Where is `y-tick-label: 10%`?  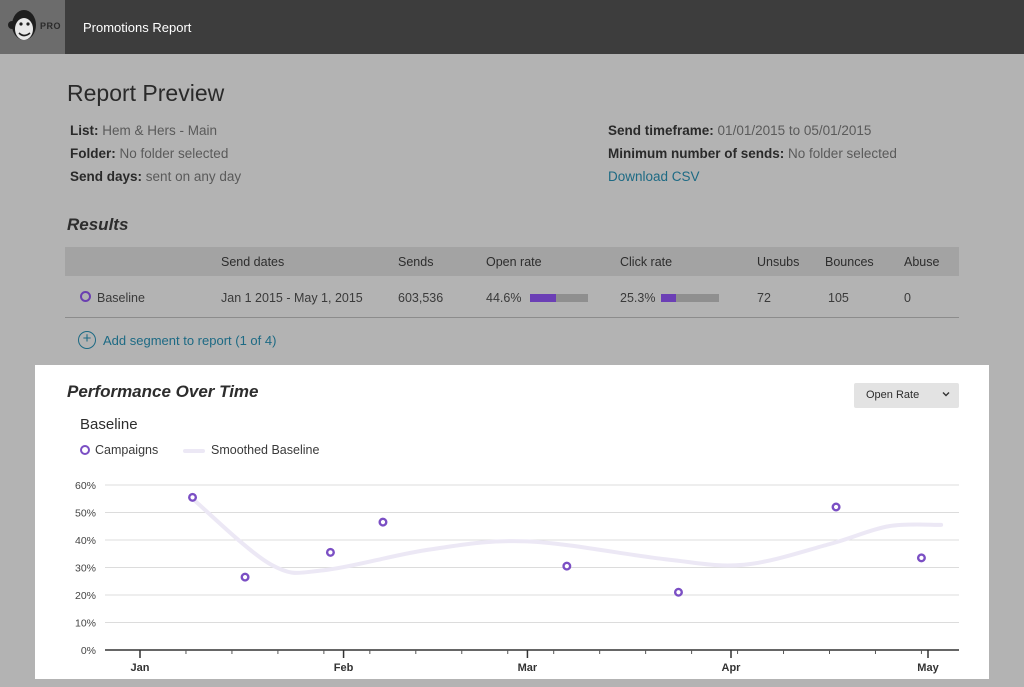
y-tick-label: 10% is located at coordinates (85, 624).